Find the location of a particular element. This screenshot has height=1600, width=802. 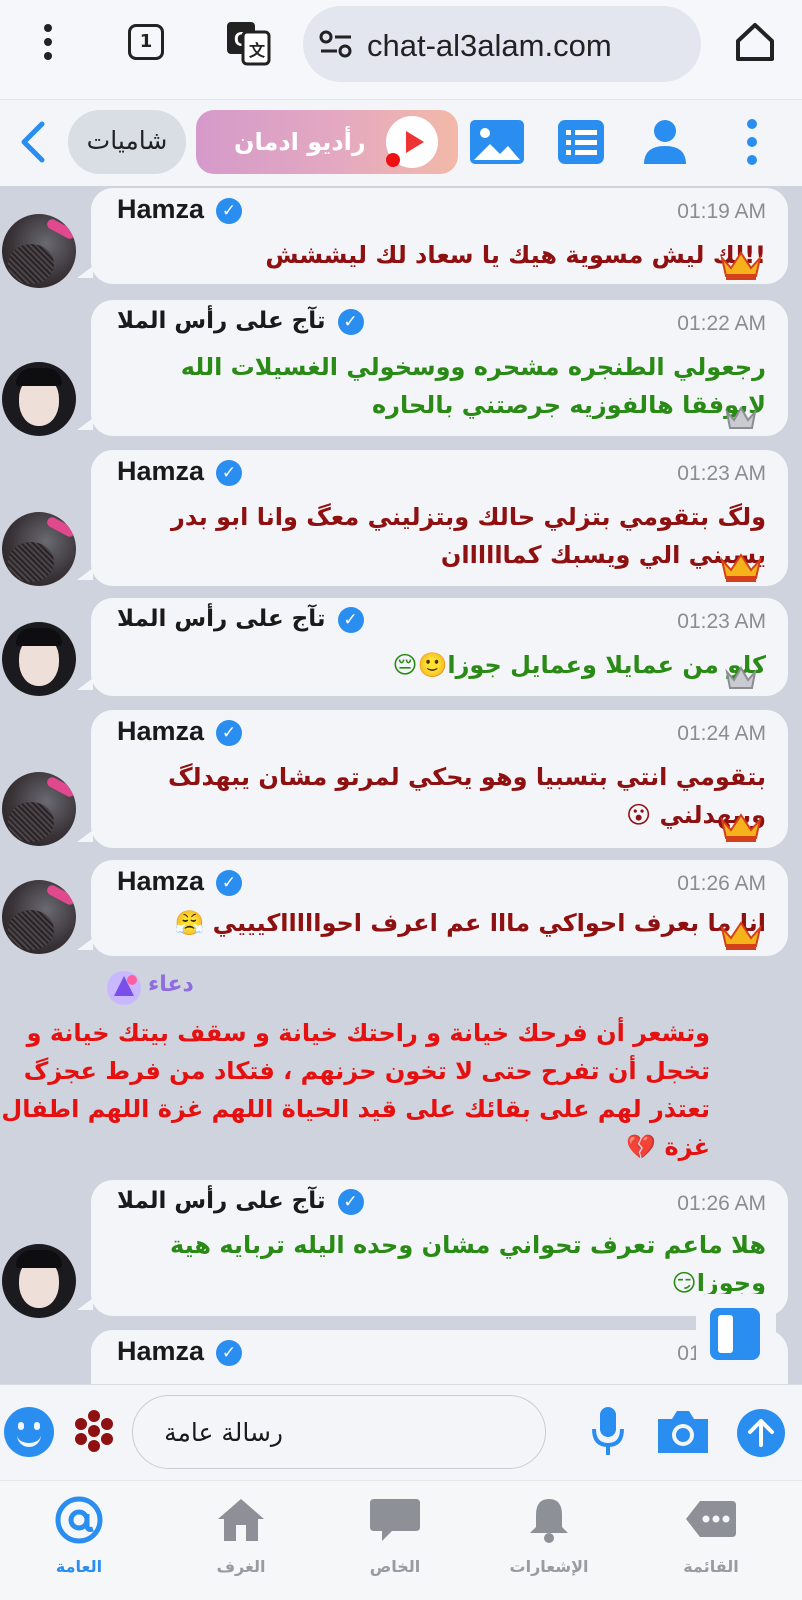

list-icon is located at coordinates (581, 142).